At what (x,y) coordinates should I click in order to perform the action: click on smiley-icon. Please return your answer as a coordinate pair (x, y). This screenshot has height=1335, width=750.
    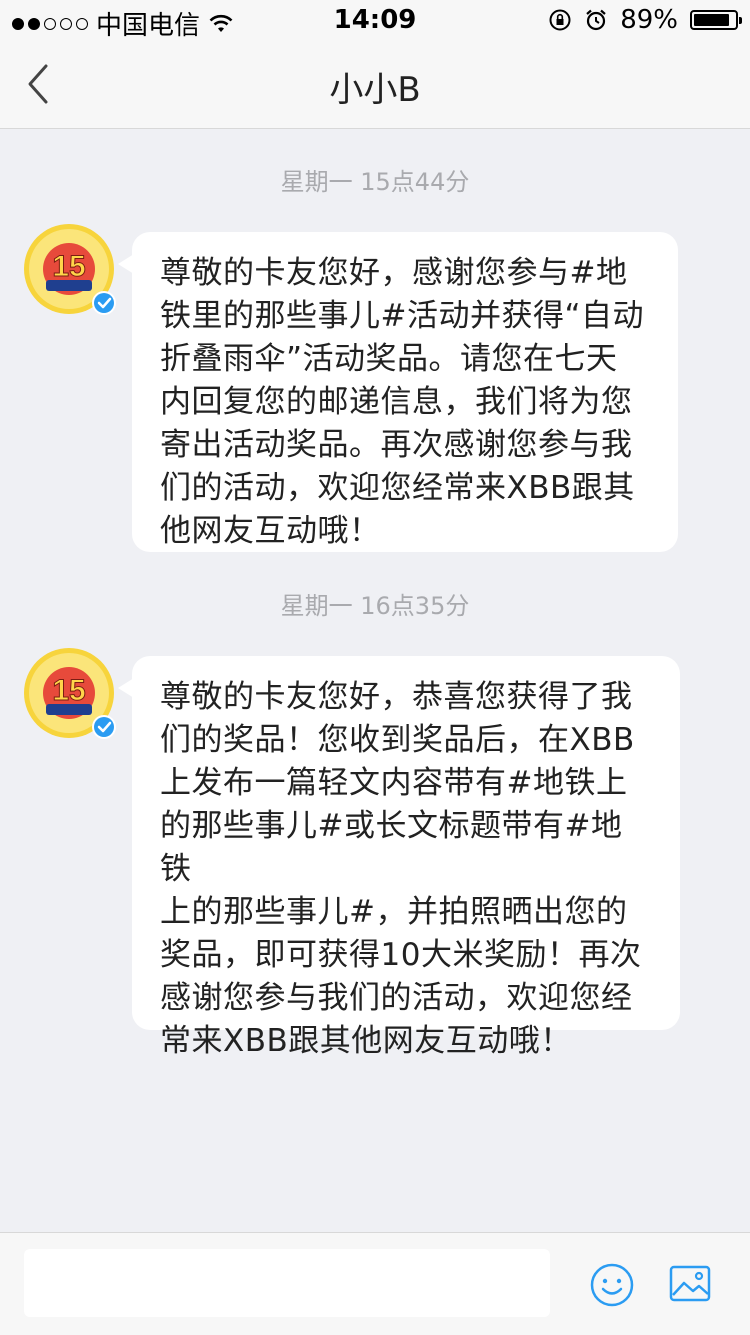
    Looking at the image, I should click on (612, 1285).